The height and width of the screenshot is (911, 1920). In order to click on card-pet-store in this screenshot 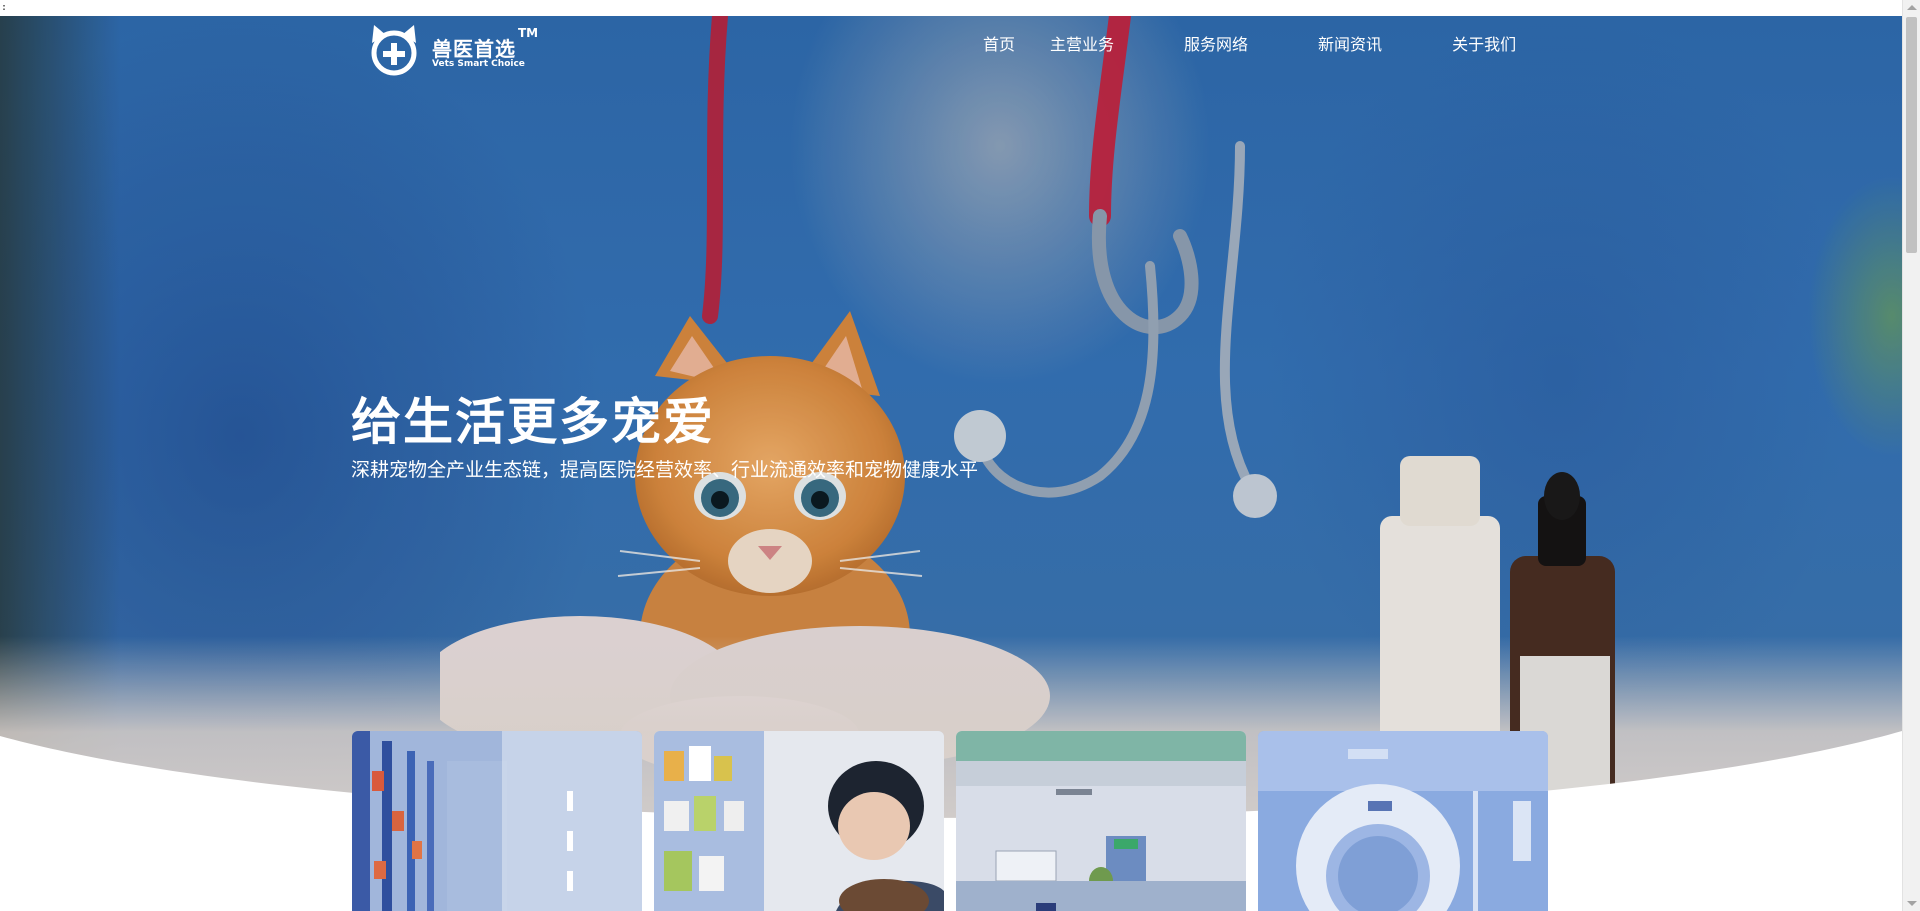, I will do `click(799, 821)`.